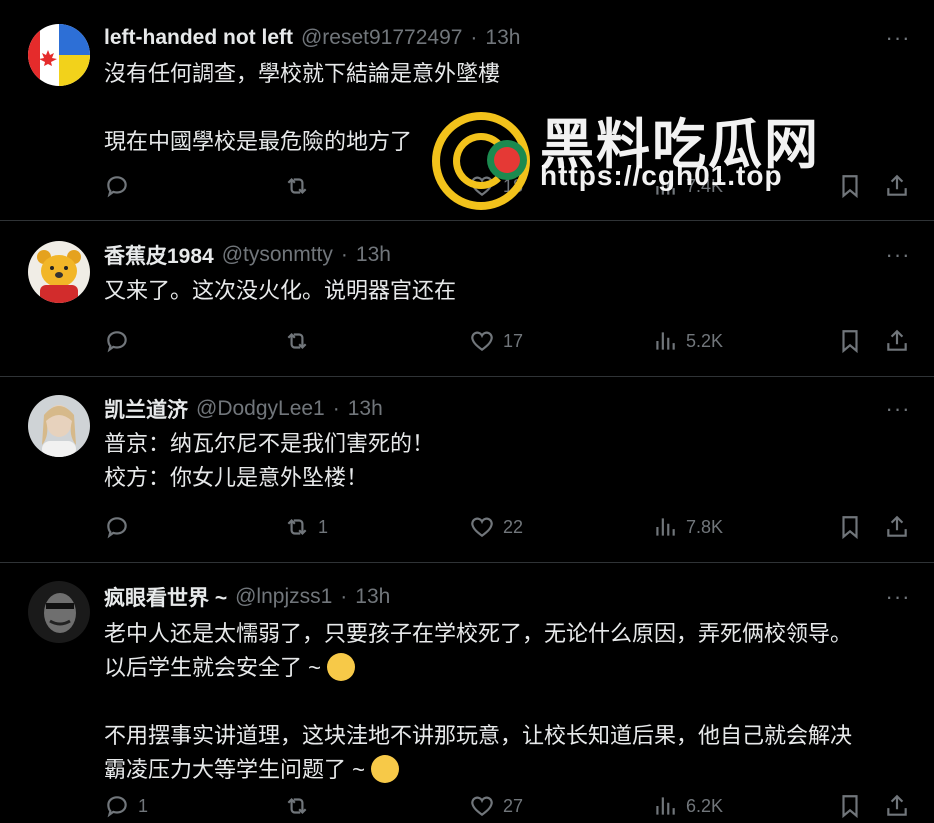 The width and height of the screenshot is (934, 823). I want to click on like-button: 27, so click(496, 806).